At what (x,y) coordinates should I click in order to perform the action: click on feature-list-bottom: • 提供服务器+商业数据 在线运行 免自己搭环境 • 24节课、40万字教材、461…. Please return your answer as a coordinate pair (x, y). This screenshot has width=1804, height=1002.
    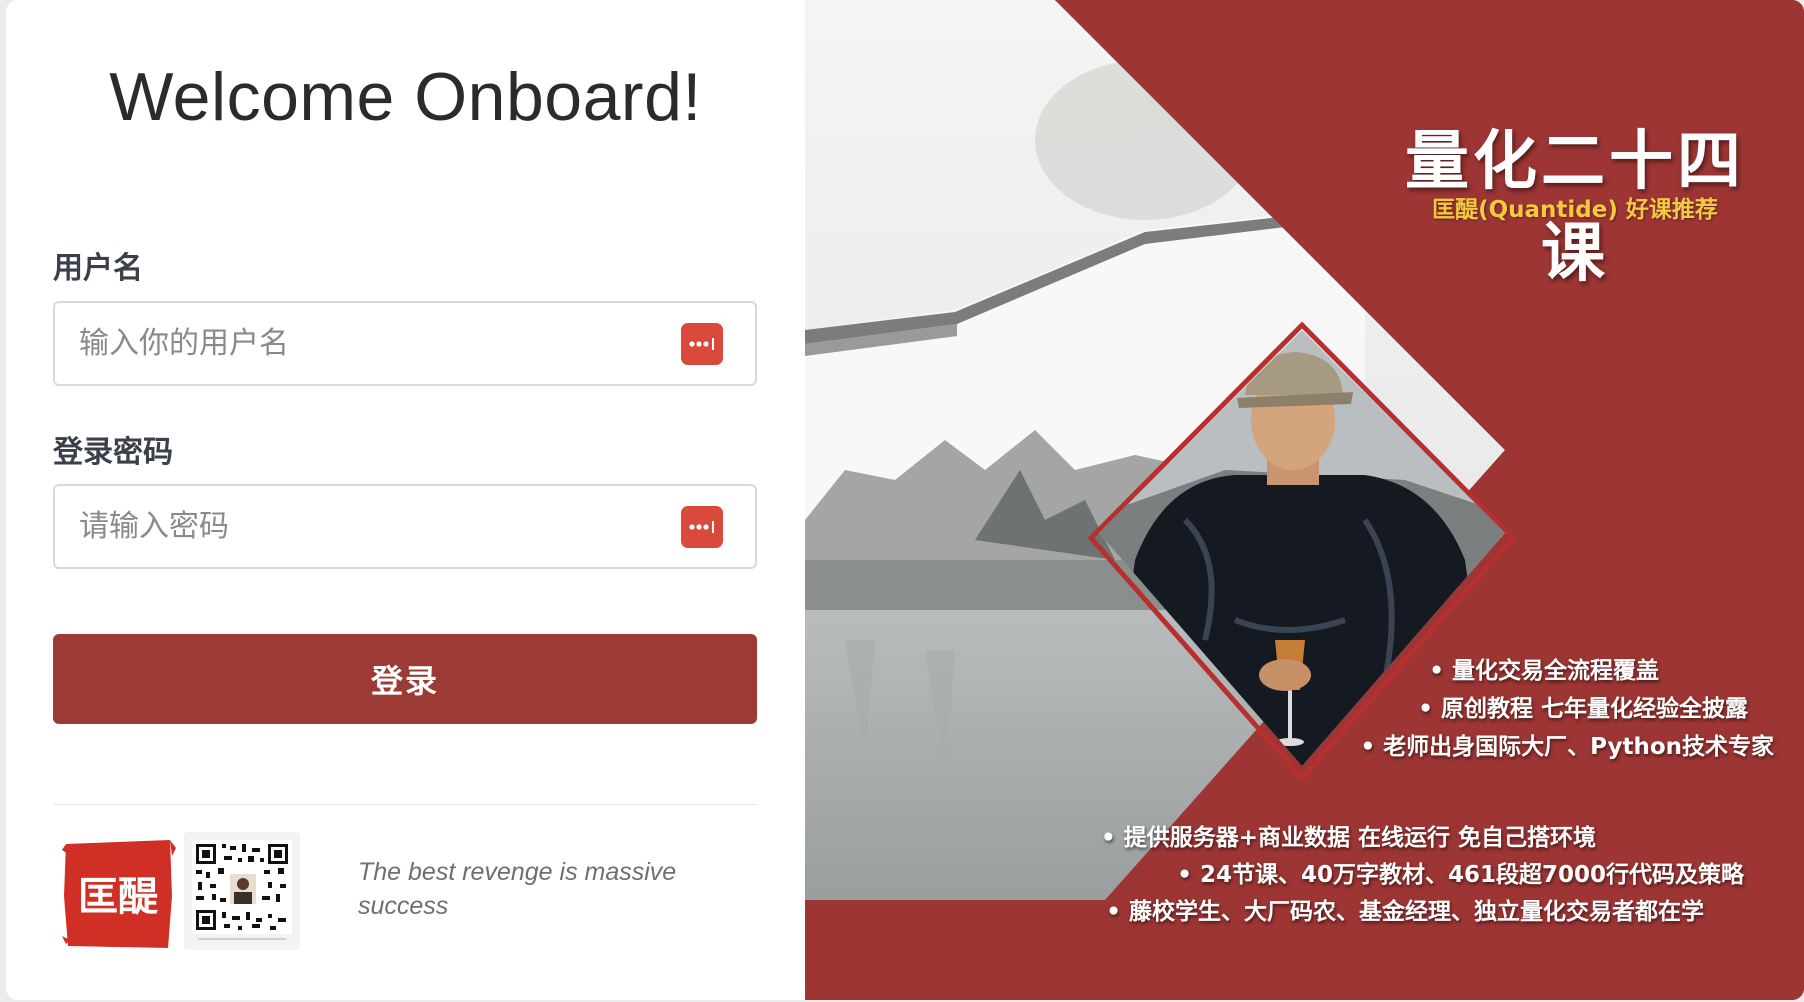
    Looking at the image, I should click on (1422, 875).